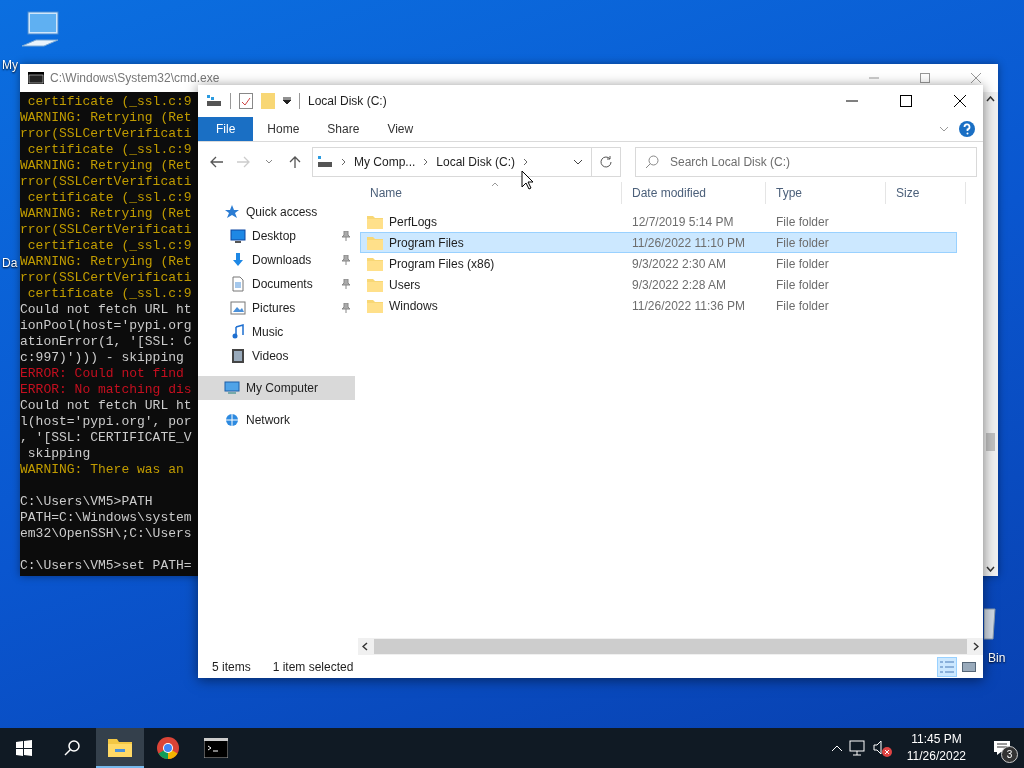 This screenshot has height=768, width=1024. Describe the element at coordinates (243, 162) in the screenshot. I see `forward-arrow-icon` at that location.